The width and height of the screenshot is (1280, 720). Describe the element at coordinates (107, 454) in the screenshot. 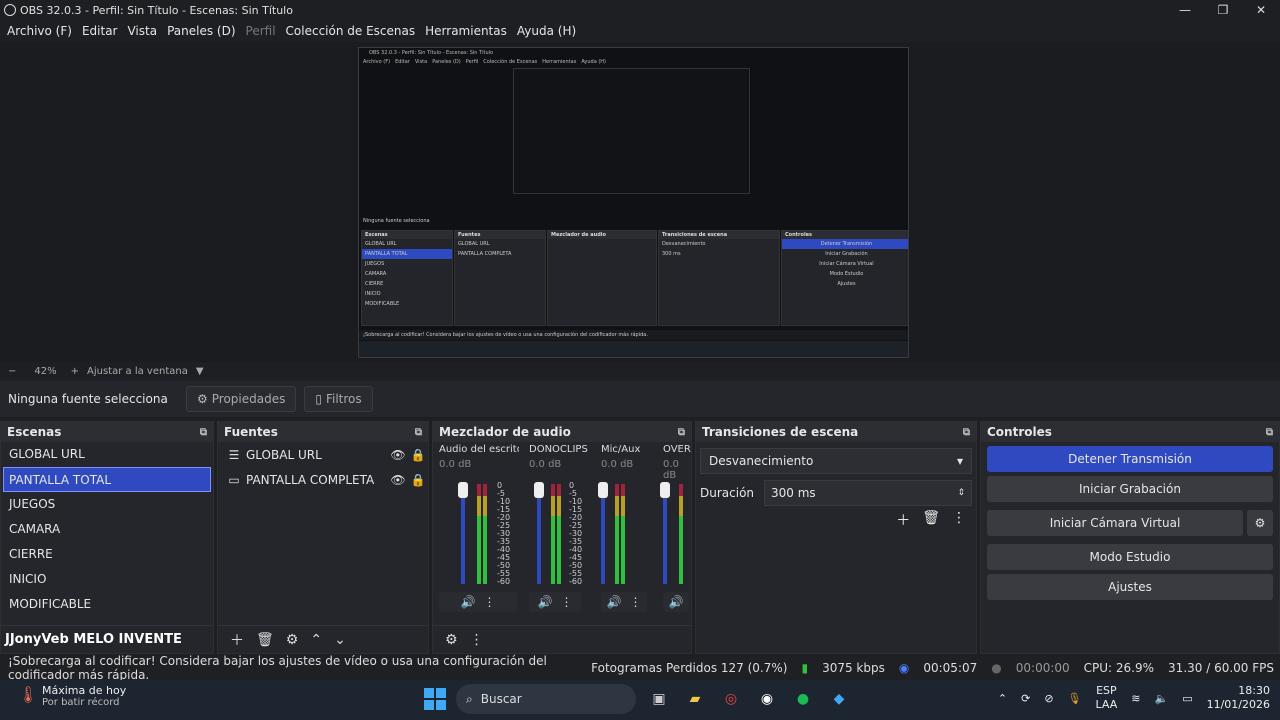

I see `scene-item: GLOBAL URL` at that location.